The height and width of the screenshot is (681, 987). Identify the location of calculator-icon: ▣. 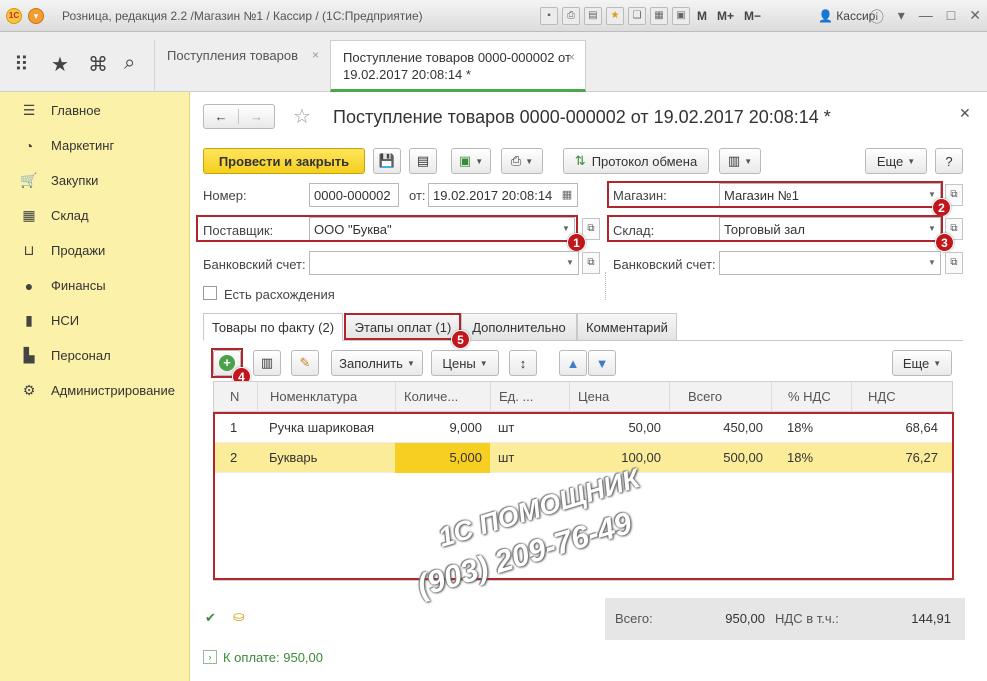
(681, 16).